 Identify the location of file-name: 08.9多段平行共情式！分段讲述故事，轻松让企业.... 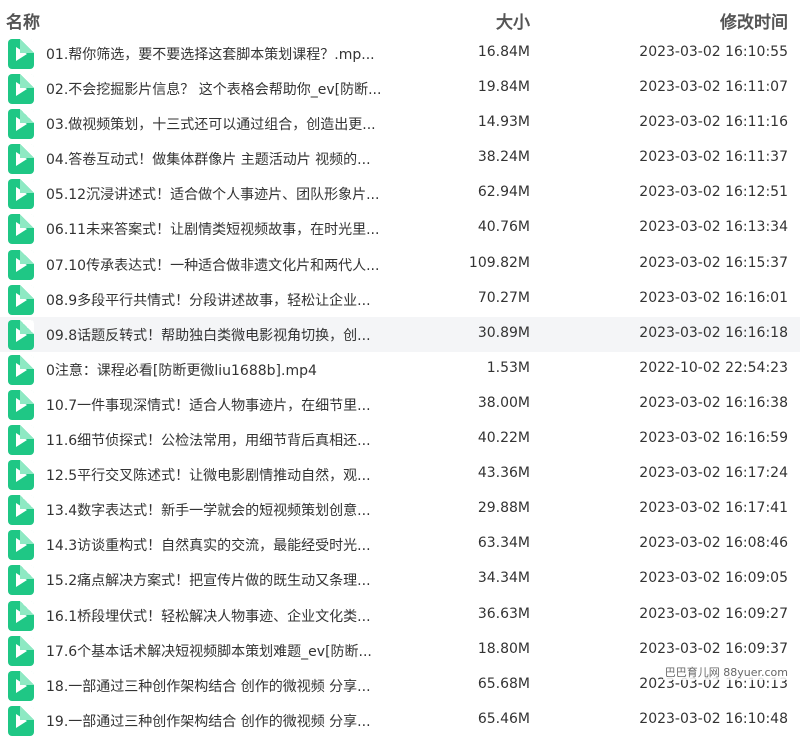
(208, 300).